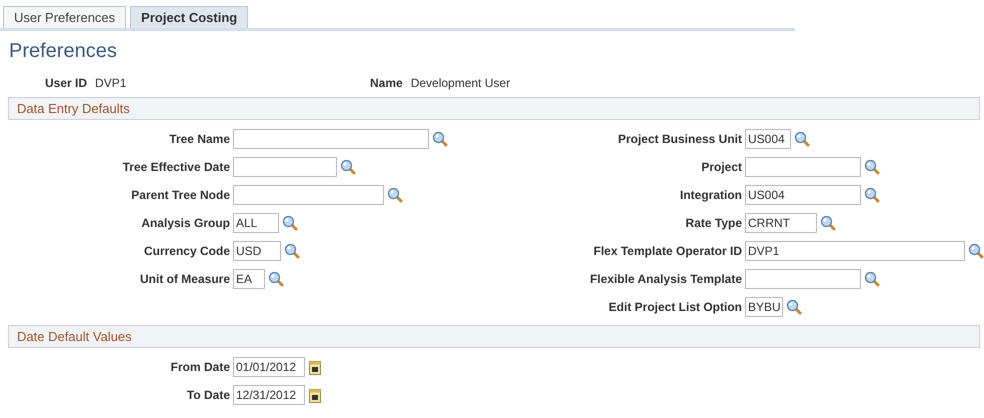 The width and height of the screenshot is (984, 418). I want to click on field-label: To Date, so click(208, 395).